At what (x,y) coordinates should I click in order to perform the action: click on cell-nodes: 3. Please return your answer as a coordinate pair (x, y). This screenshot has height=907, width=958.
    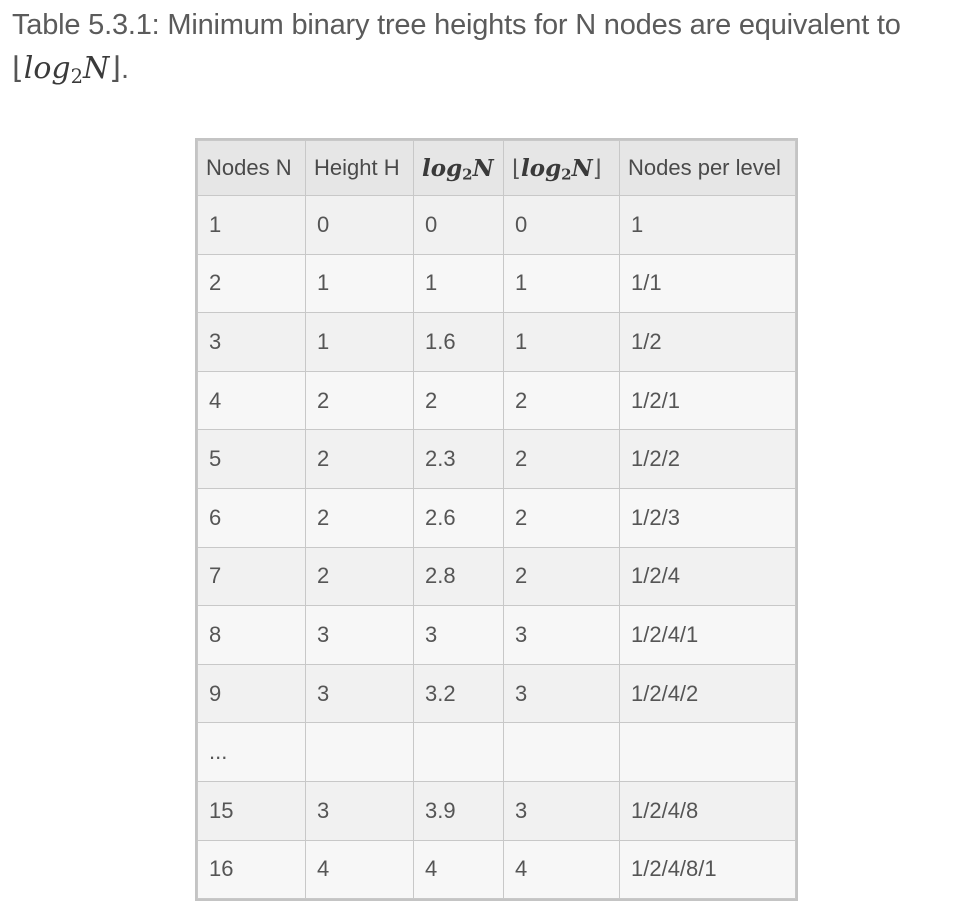
    Looking at the image, I should click on (251, 342).